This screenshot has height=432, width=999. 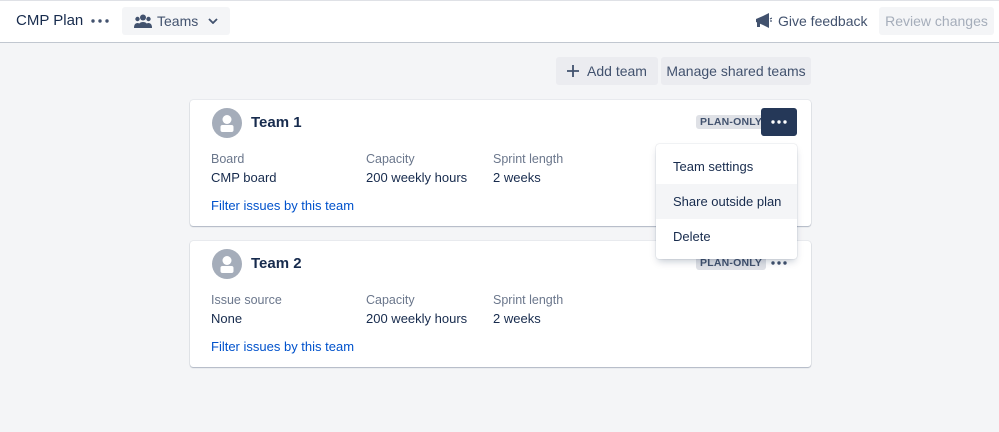 What do you see at coordinates (228, 159) in the screenshot?
I see `field-label-board: Board` at bounding box center [228, 159].